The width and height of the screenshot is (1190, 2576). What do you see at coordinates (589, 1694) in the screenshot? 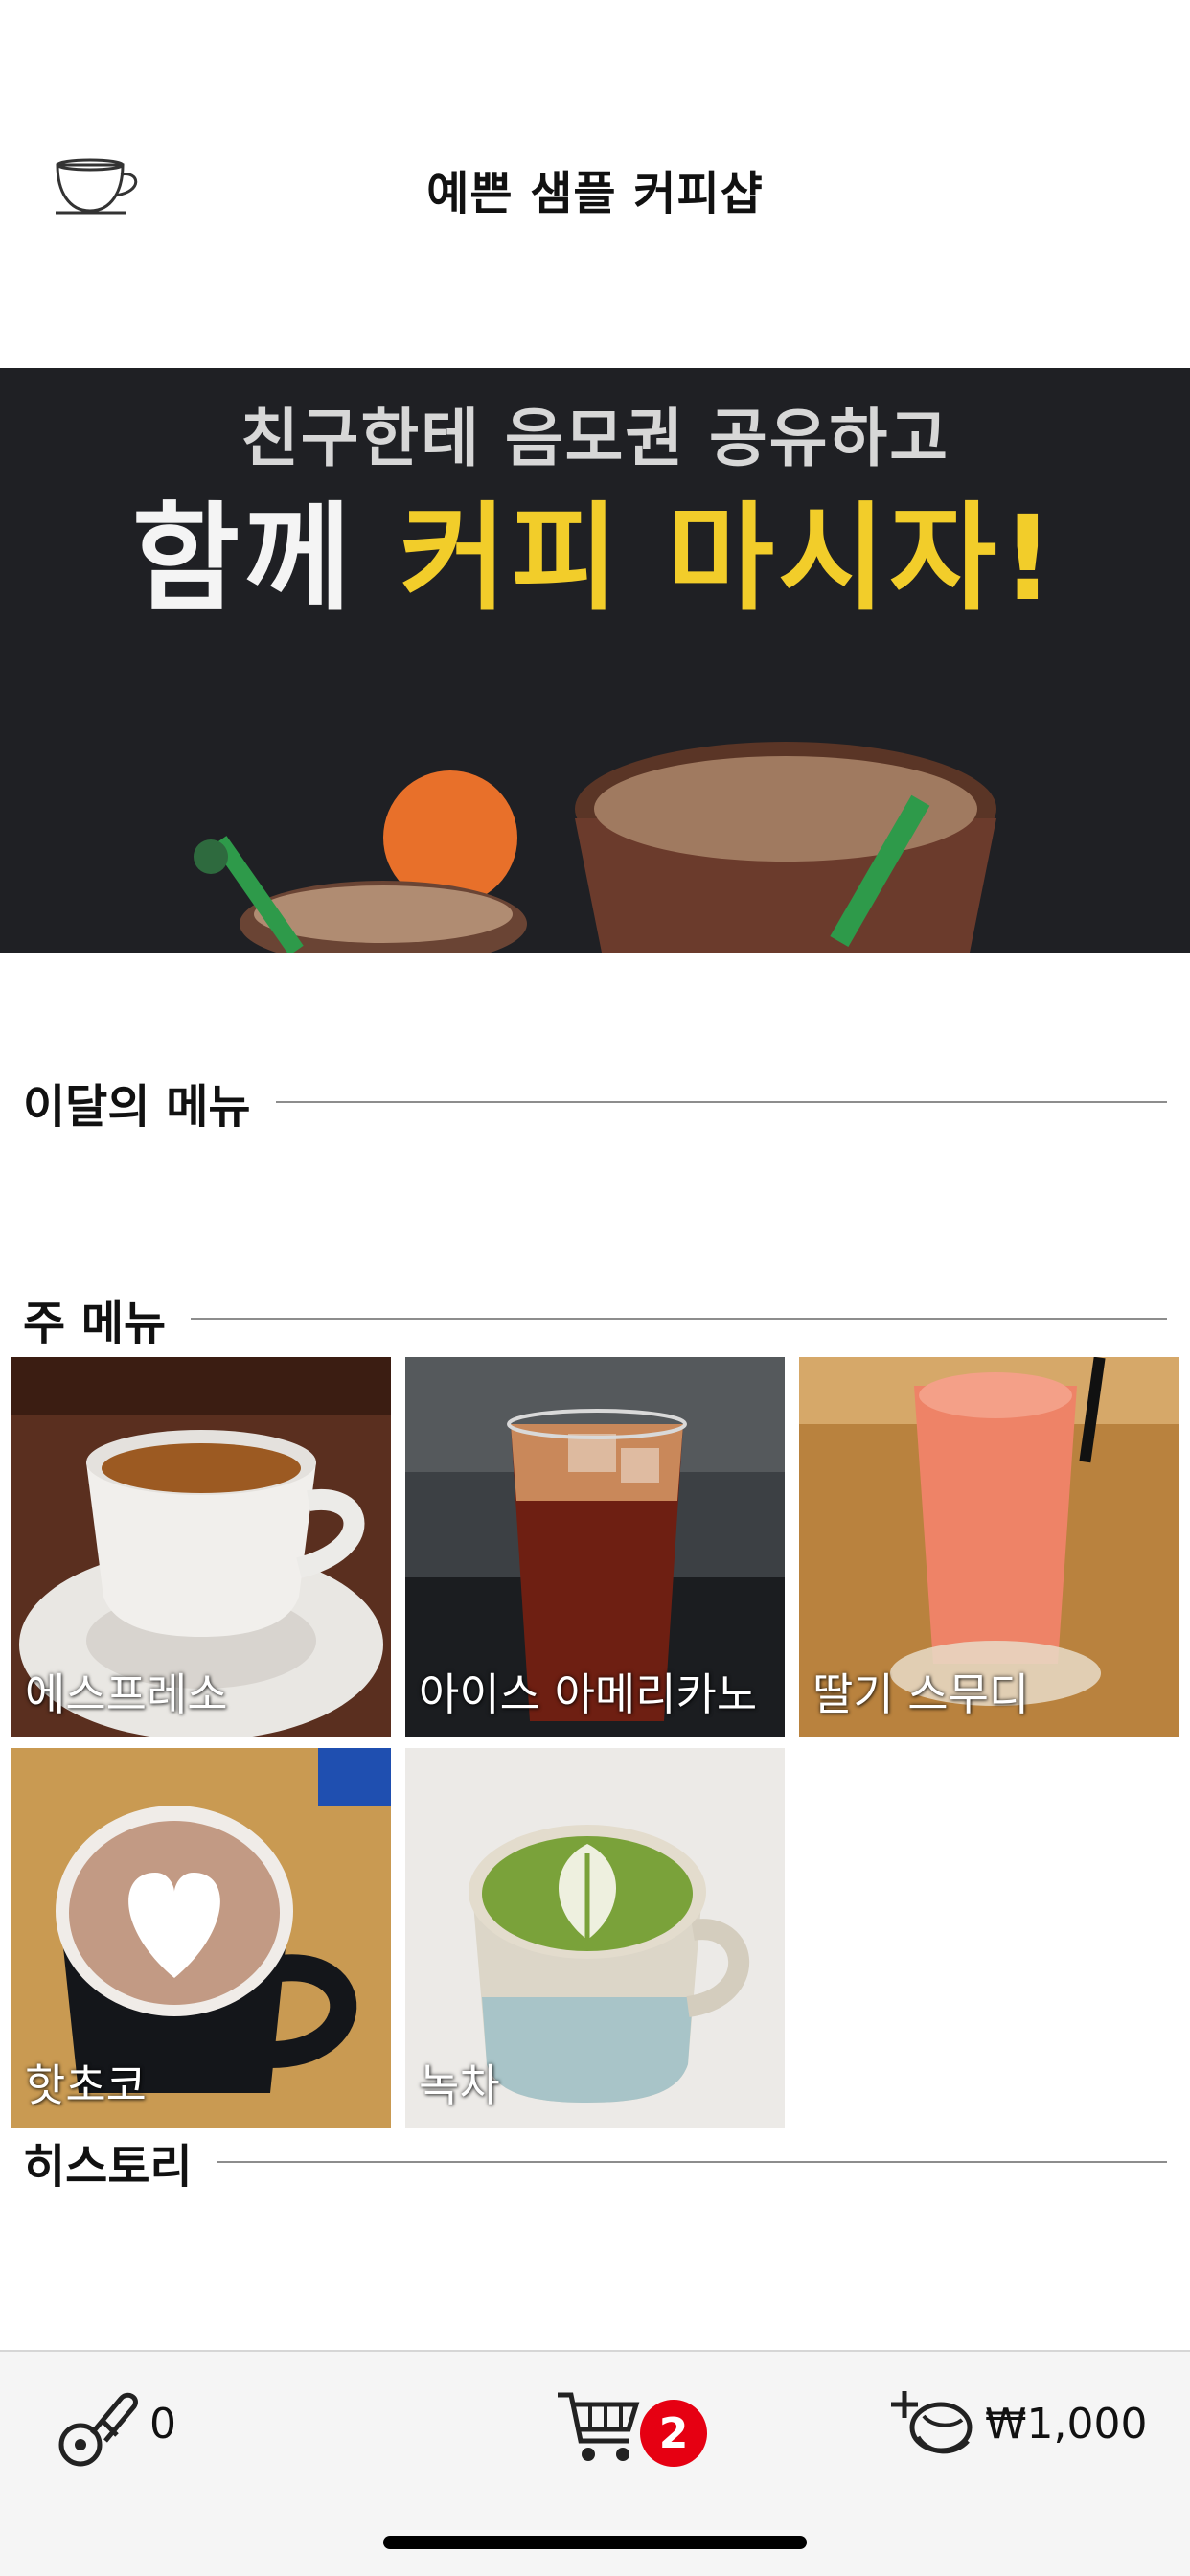
I see `menu-item-label: 아이스 아메리카노` at bounding box center [589, 1694].